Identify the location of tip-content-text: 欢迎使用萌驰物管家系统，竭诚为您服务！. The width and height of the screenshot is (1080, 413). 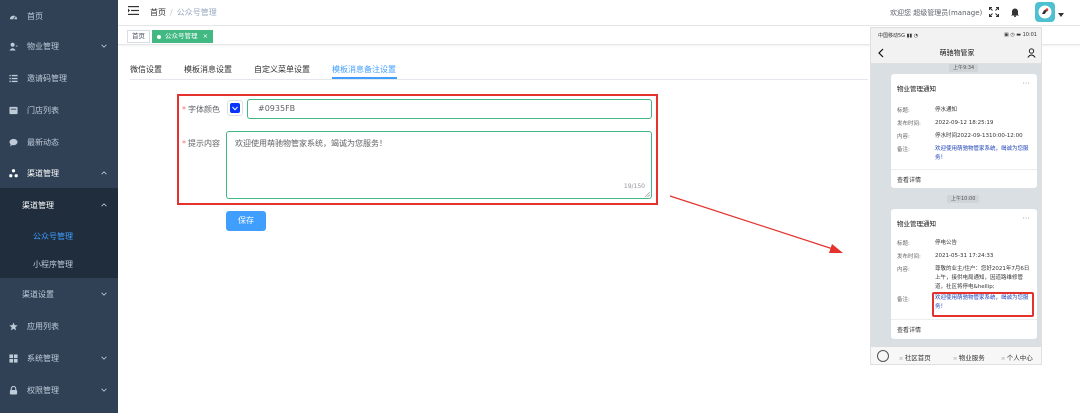
(311, 143).